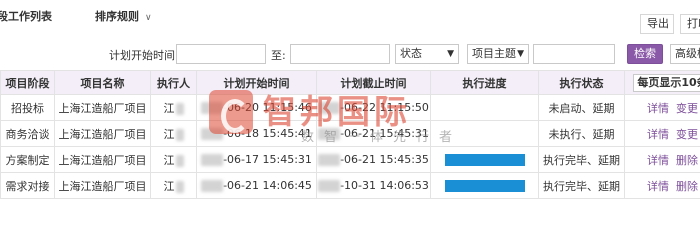 The image size is (700, 240). I want to click on chevron-down-icon: ∨, so click(148, 18).